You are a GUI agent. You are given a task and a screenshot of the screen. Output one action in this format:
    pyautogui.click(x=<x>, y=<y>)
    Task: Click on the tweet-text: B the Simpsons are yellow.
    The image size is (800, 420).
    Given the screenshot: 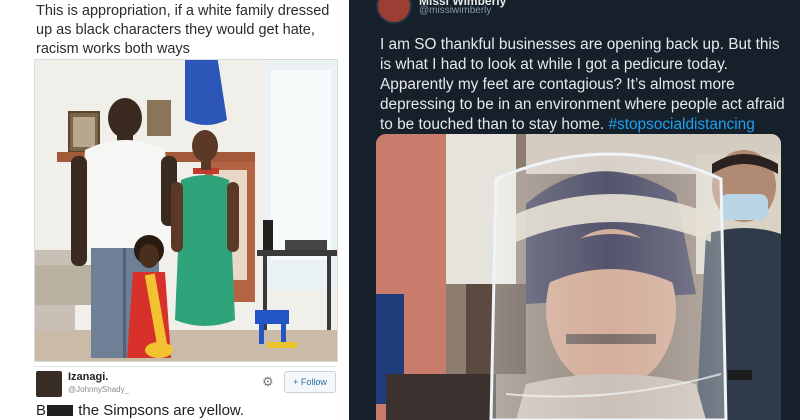 What is the action you would take?
    pyautogui.click(x=140, y=410)
    